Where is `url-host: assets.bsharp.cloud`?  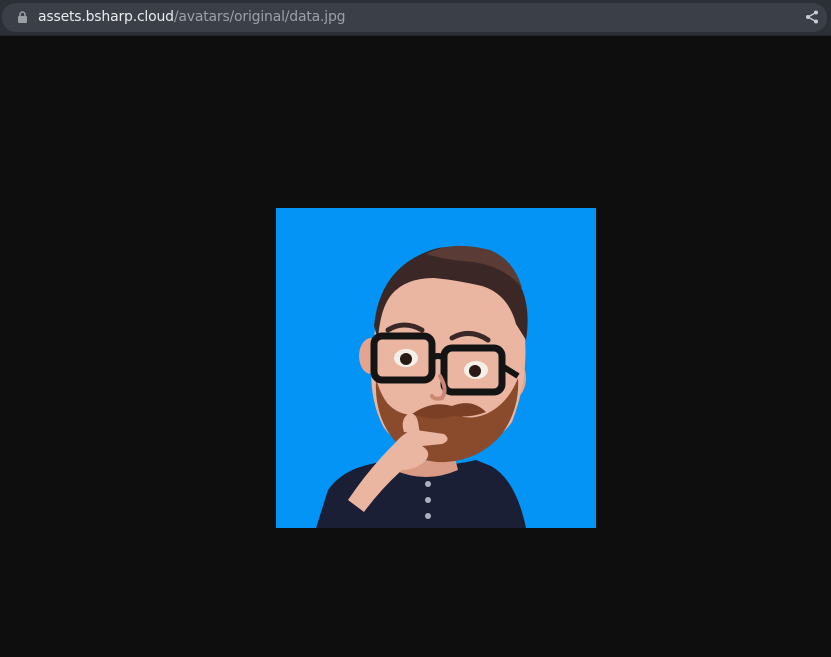 url-host: assets.bsharp.cloud is located at coordinates (106, 17).